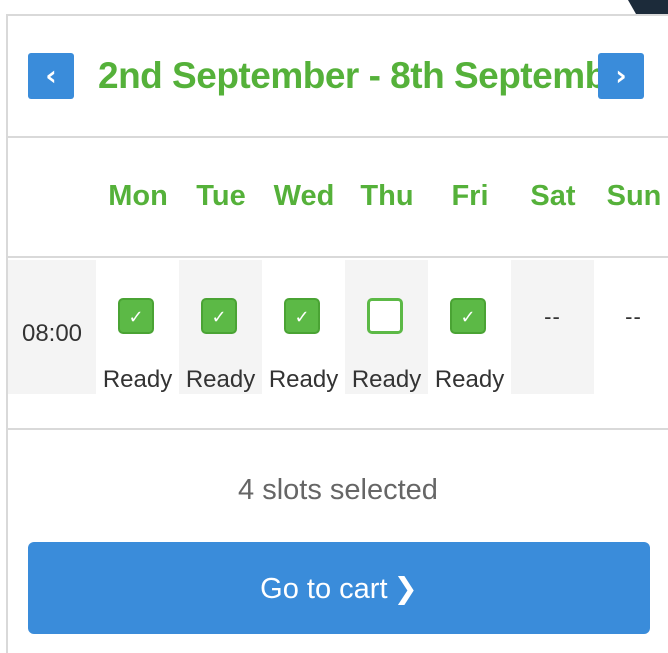 Image resolution: width=668 pixels, height=653 pixels. I want to click on time-label: 08:00, so click(52, 327).